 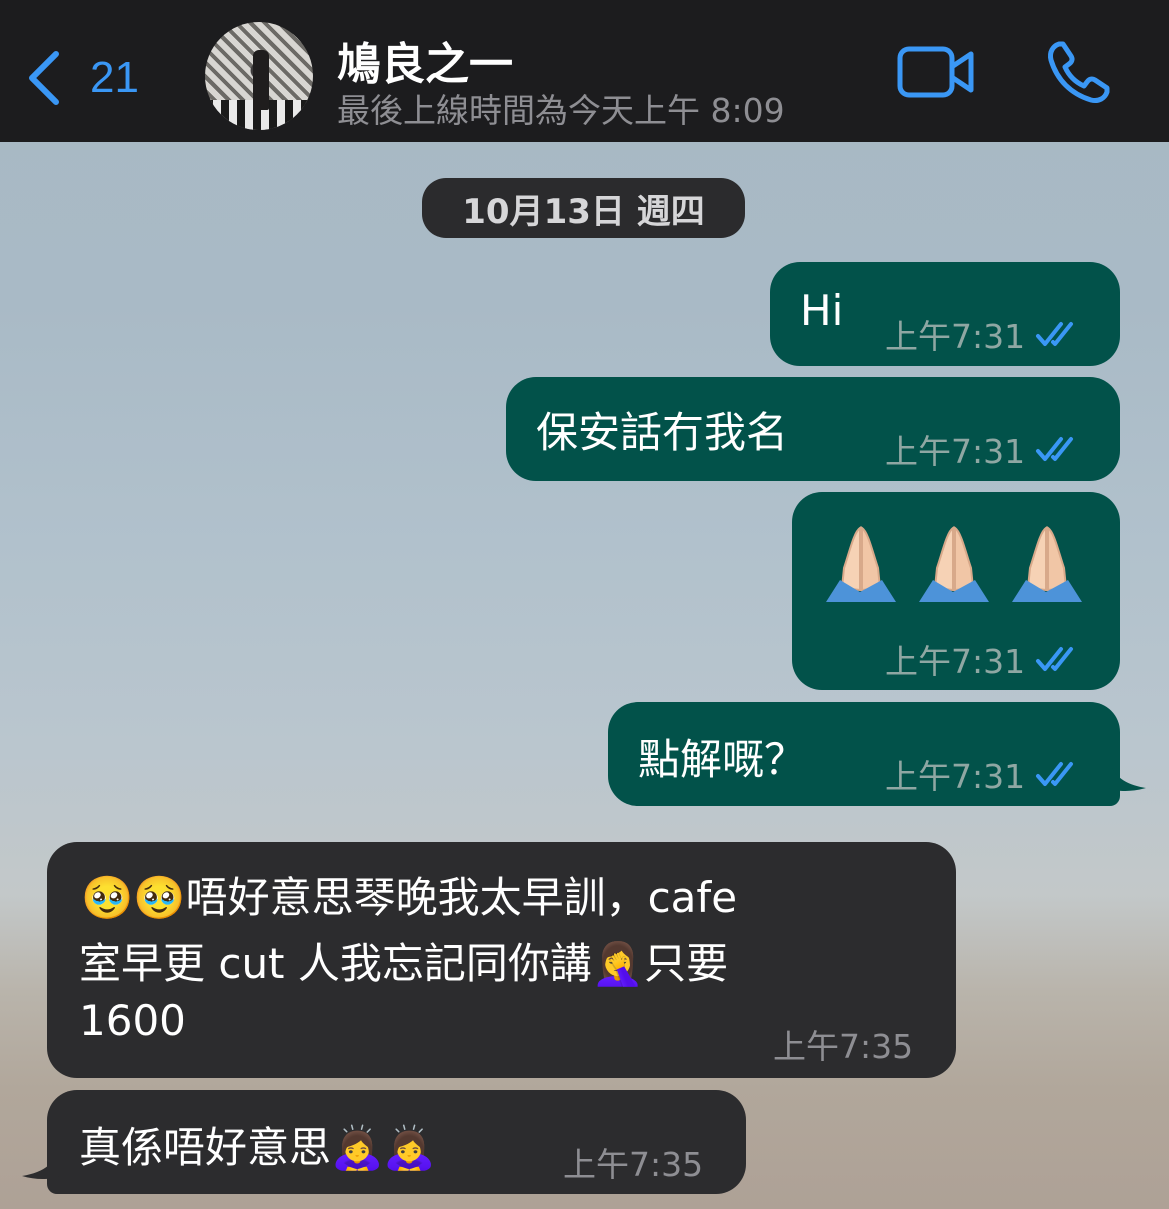 What do you see at coordinates (584, 71) in the screenshot?
I see `chat-header: 21 鳩良之一 最後上線時間為今天上午 8:09` at bounding box center [584, 71].